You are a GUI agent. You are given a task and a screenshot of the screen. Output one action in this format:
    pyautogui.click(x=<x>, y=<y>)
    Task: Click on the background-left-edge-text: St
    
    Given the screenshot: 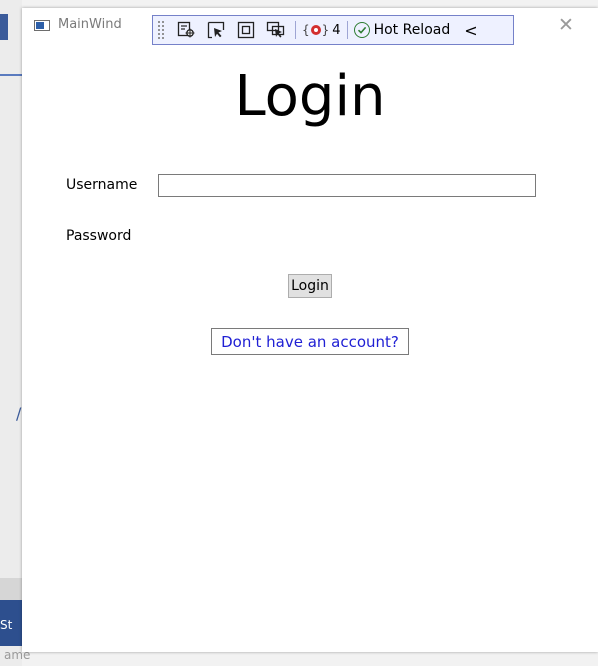 What is the action you would take?
    pyautogui.click(x=6, y=625)
    